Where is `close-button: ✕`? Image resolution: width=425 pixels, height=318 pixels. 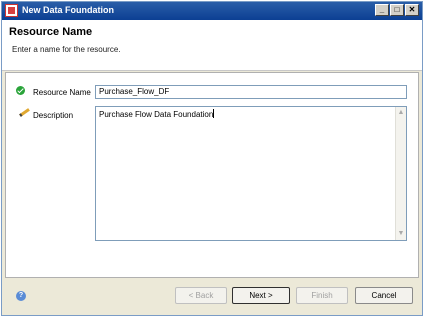
close-button: ✕ is located at coordinates (412, 10).